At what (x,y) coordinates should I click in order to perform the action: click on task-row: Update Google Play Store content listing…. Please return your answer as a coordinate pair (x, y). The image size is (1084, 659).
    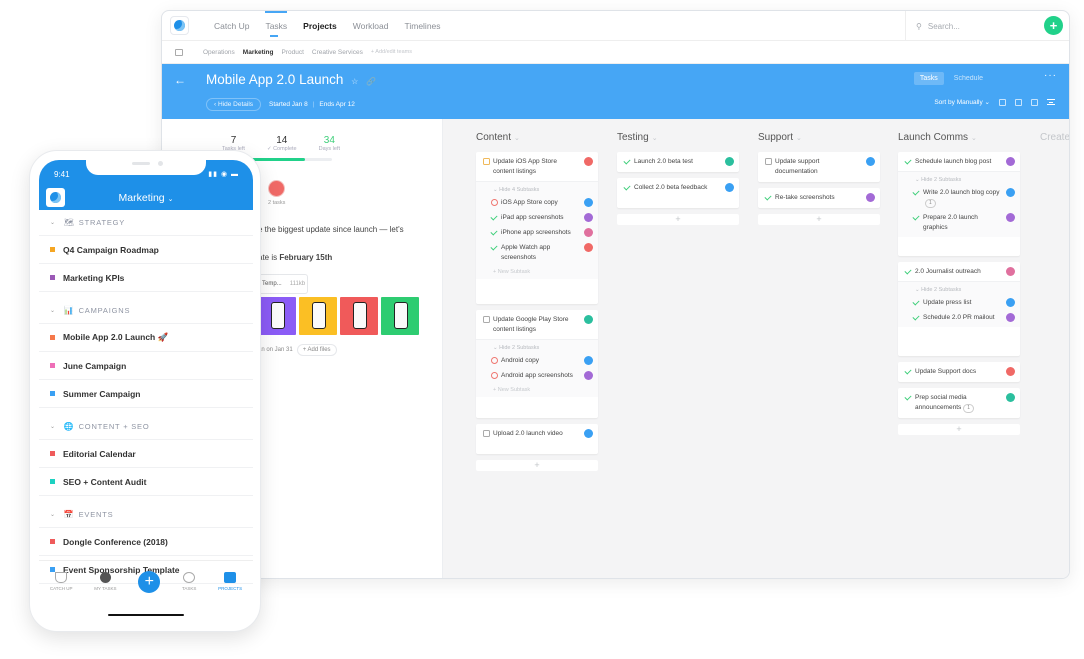
    Looking at the image, I should click on (537, 322).